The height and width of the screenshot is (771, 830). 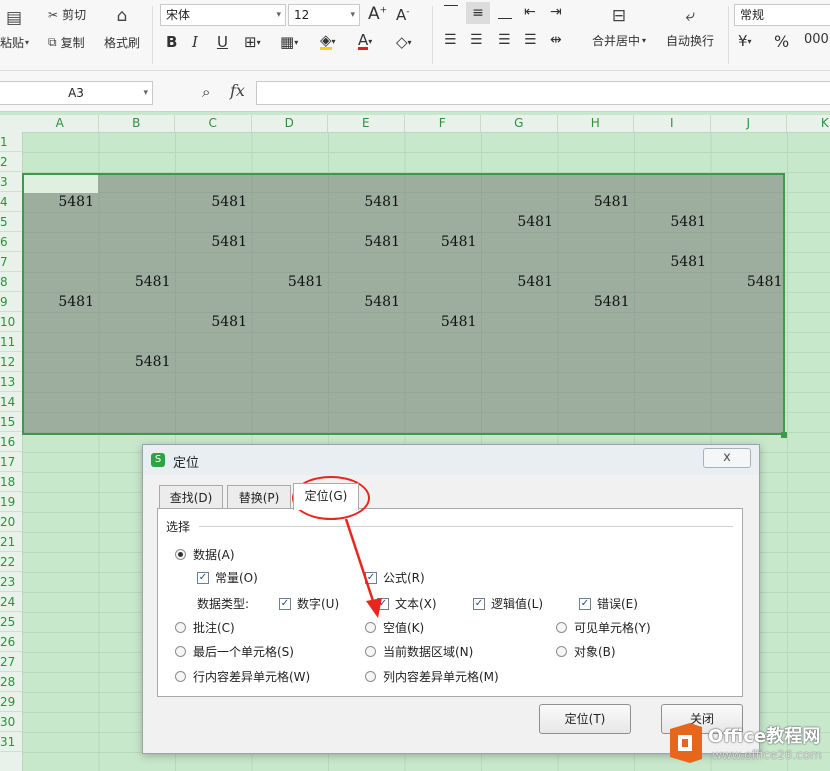 I want to click on fill-handle, so click(x=784, y=435).